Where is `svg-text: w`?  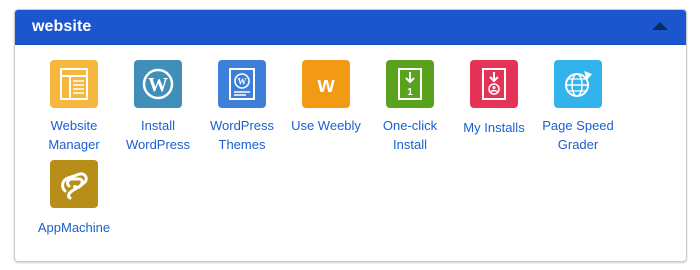 svg-text: w is located at coordinates (325, 84).